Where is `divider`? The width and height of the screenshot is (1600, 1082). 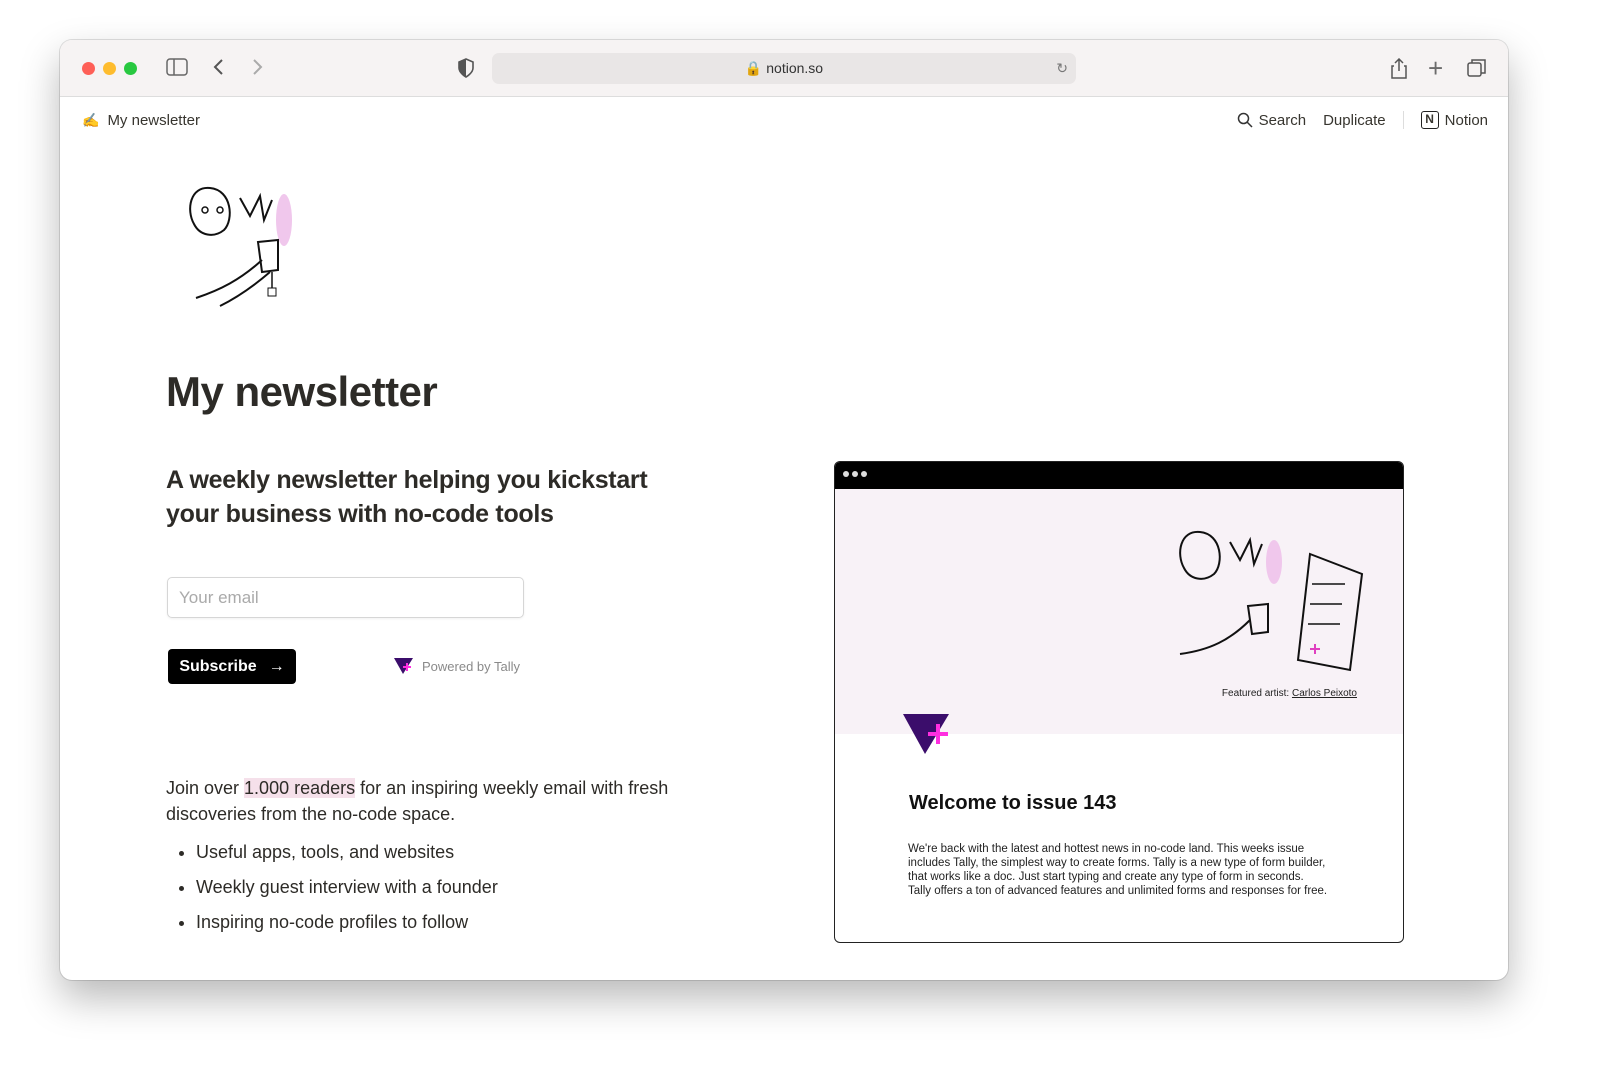 divider is located at coordinates (1403, 120).